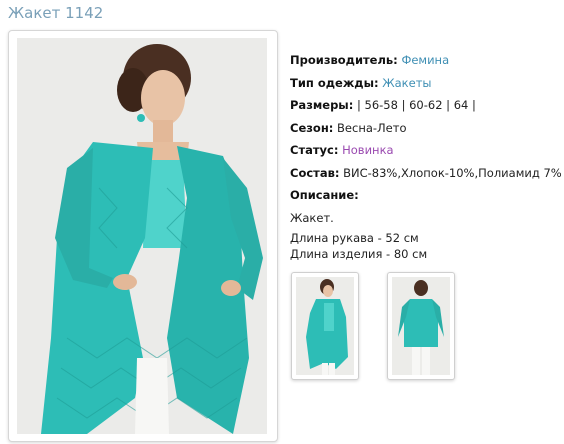  I want to click on description-row: Описание:, so click(426, 198).